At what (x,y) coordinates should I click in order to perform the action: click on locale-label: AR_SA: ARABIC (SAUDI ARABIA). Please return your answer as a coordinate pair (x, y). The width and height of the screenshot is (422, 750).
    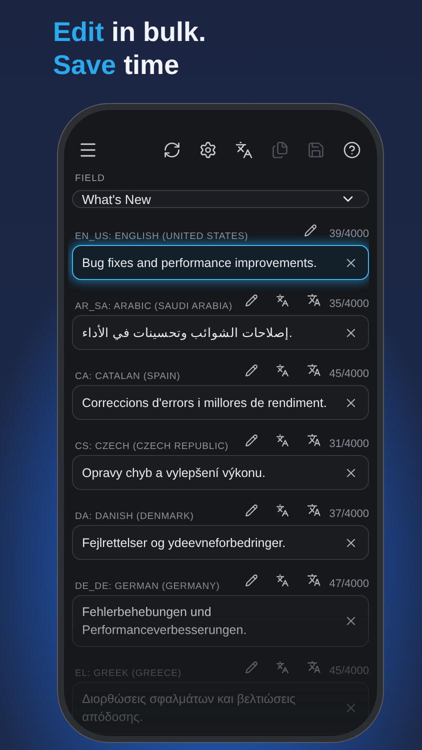
    Looking at the image, I should click on (154, 306).